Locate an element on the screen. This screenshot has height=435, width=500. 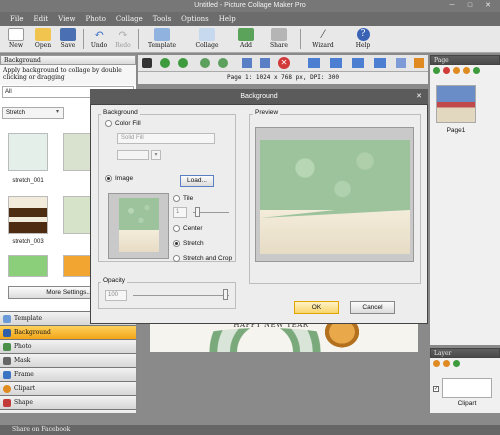
tab-shape: Shape is located at coordinates (68, 402).